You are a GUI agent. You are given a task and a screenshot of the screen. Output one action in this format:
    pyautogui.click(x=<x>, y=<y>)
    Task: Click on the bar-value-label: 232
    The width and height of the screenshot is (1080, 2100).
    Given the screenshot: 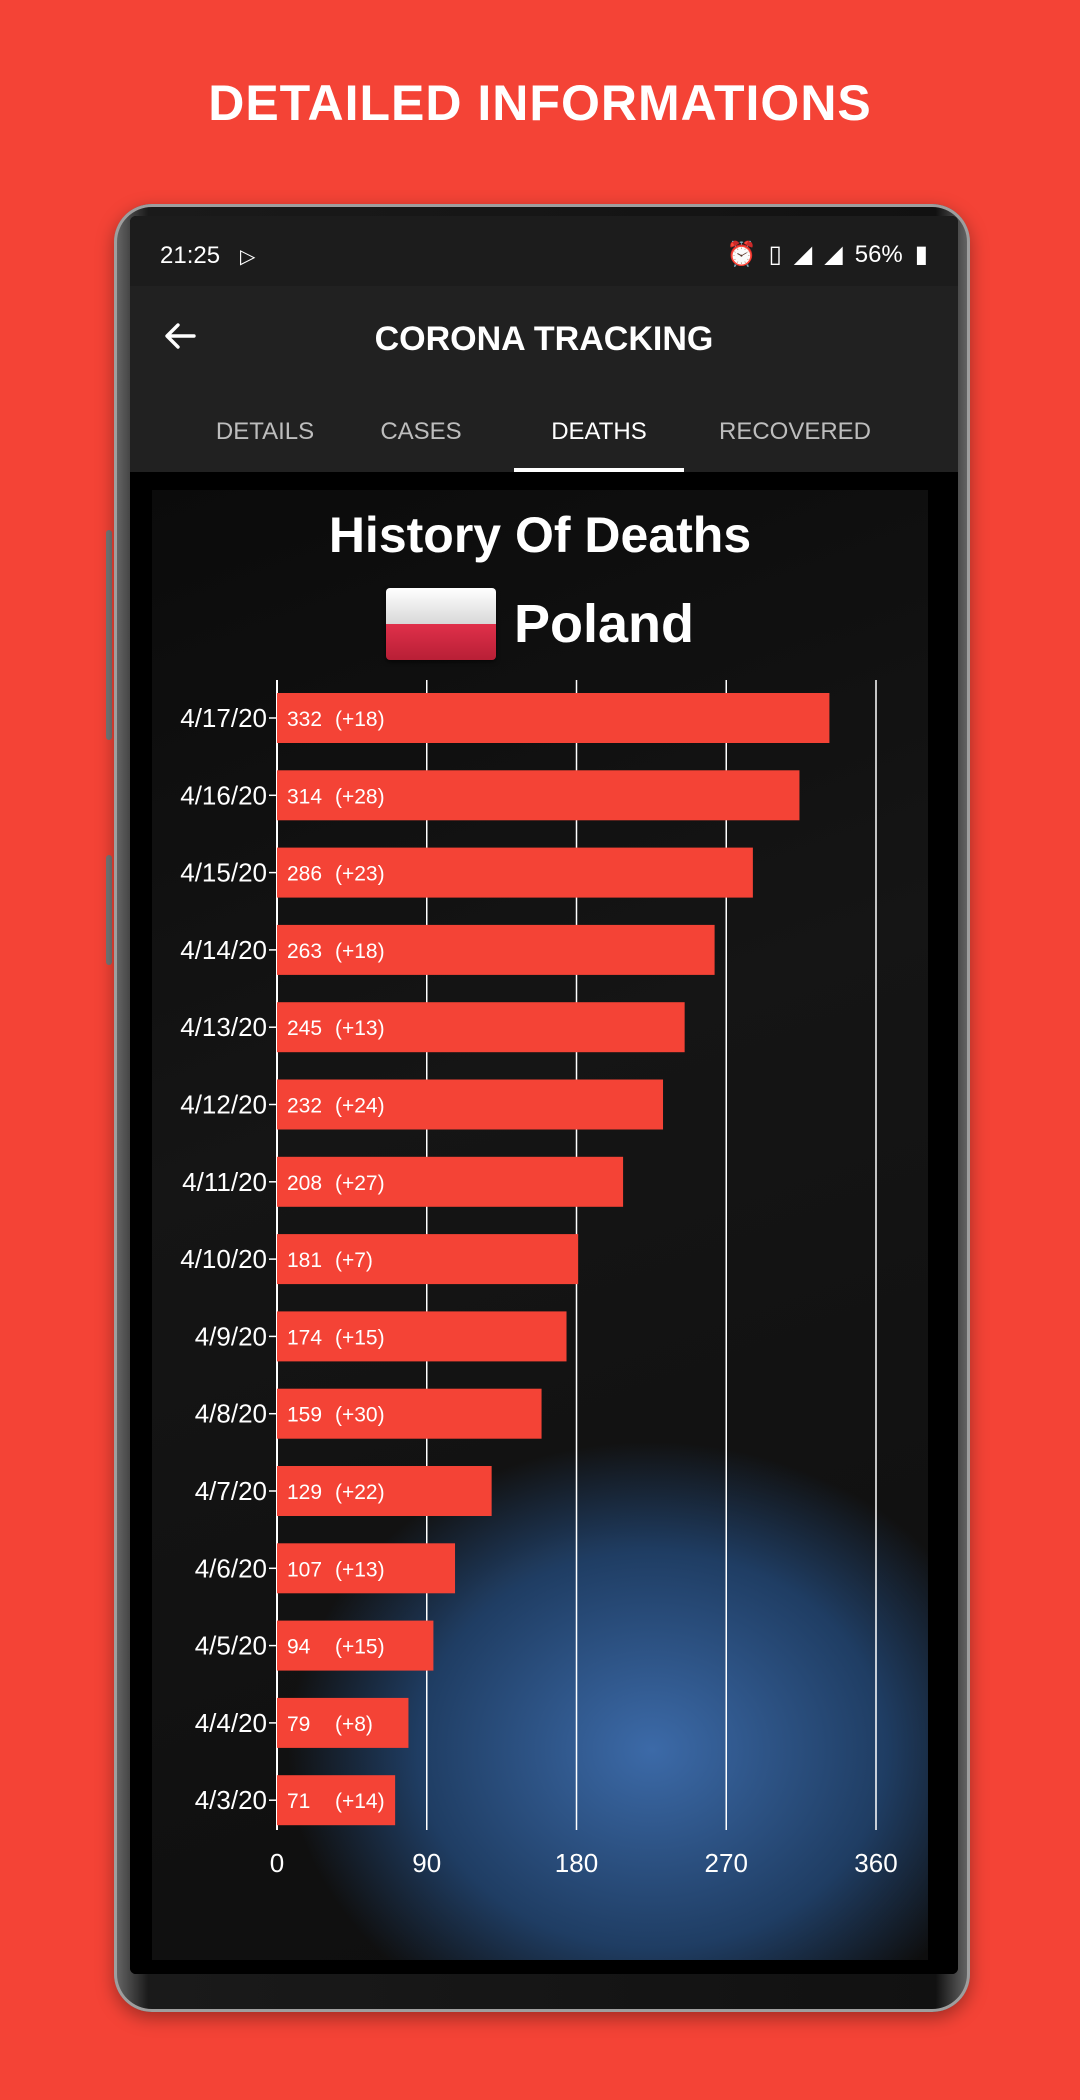 What is the action you would take?
    pyautogui.click(x=304, y=1106)
    